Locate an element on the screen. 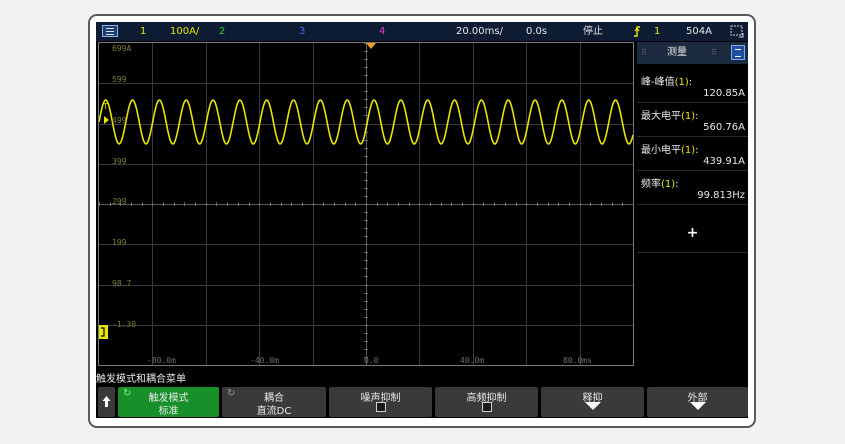  measurement-item: 峰-峰值(1): 120.85A is located at coordinates (692, 85).